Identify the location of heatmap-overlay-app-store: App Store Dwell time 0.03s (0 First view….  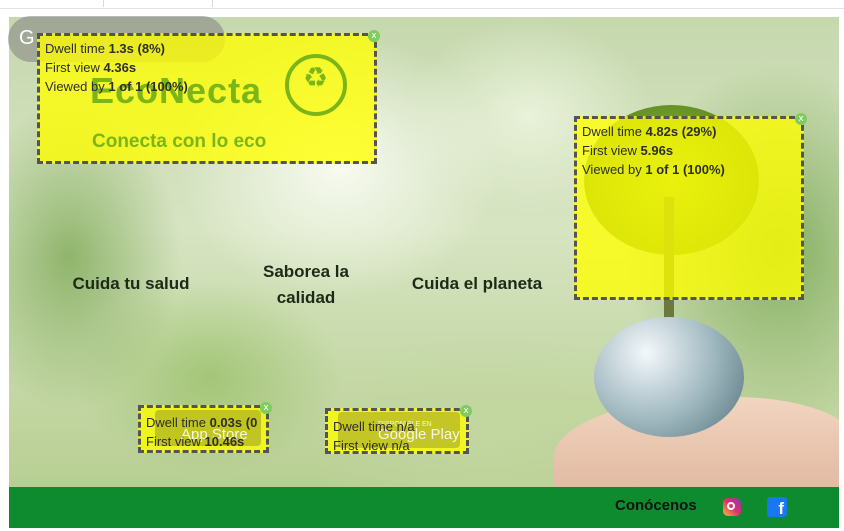
(203, 429).